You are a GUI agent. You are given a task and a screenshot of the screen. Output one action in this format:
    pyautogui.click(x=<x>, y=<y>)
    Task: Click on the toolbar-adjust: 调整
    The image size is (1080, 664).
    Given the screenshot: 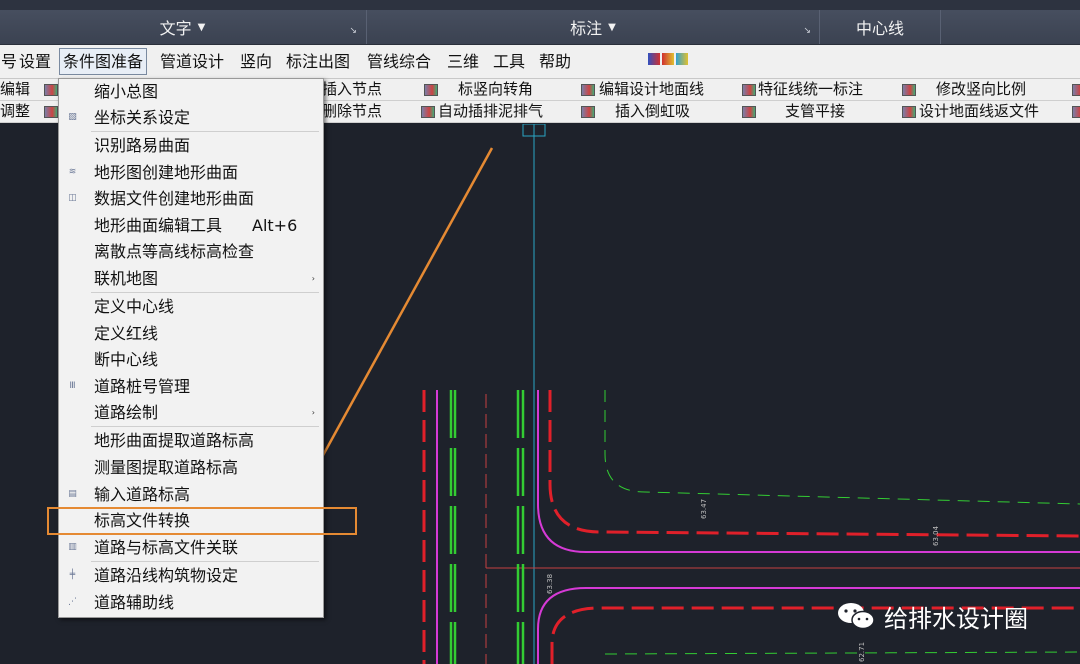 What is the action you would take?
    pyautogui.click(x=15, y=111)
    